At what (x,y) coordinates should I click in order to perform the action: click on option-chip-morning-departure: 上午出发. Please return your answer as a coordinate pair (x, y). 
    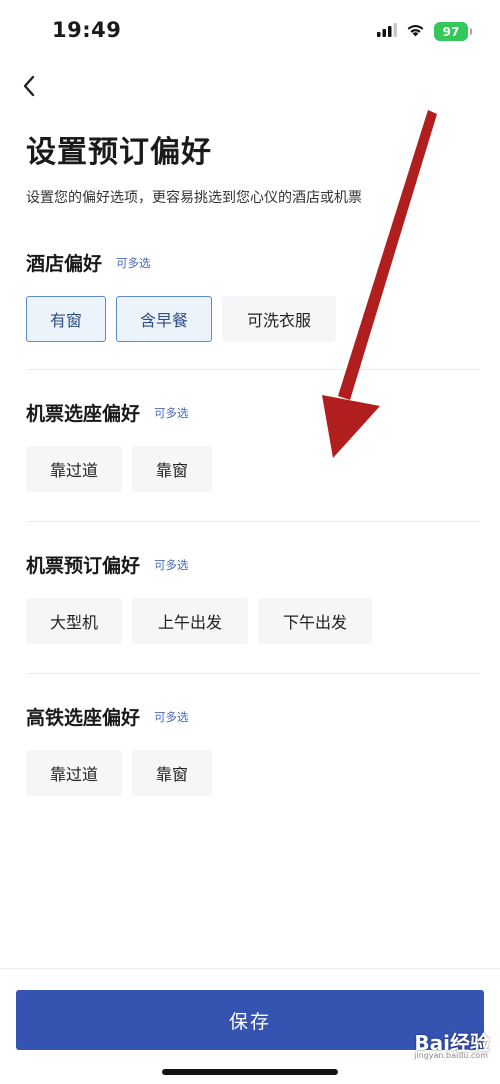
    Looking at the image, I should click on (190, 621).